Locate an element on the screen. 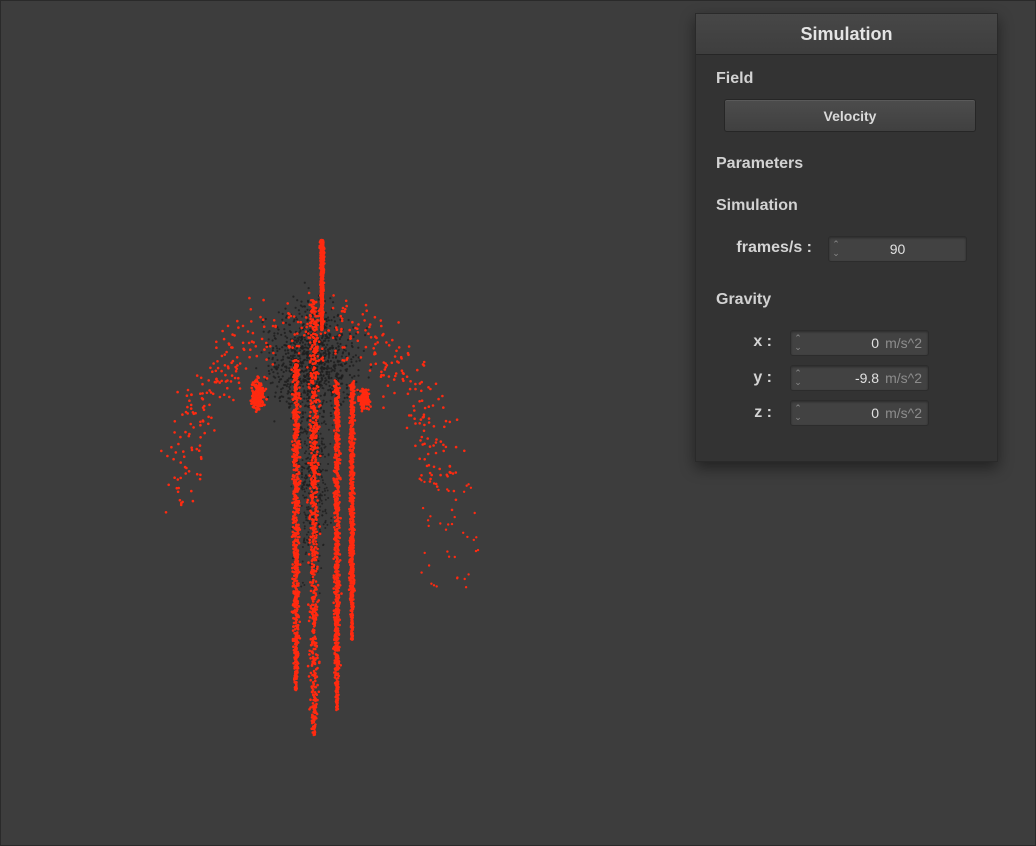 This screenshot has width=1036, height=846. gravity-y-value: -9.8 is located at coordinates (845, 378).